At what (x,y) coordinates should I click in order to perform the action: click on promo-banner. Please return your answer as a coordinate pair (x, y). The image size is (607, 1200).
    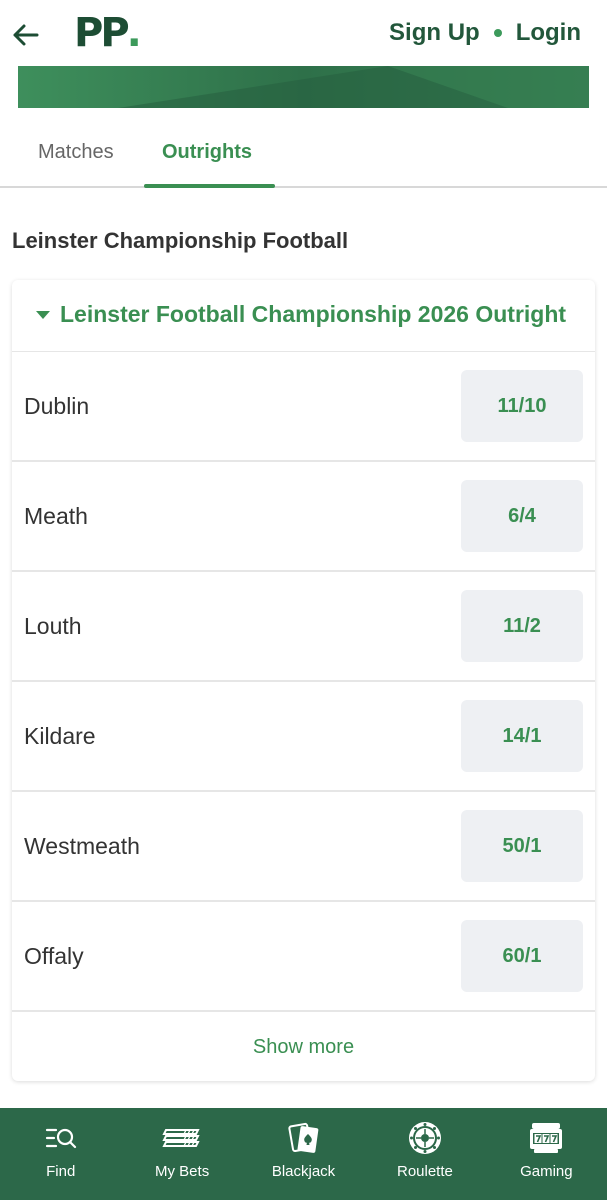
    Looking at the image, I should click on (303, 87).